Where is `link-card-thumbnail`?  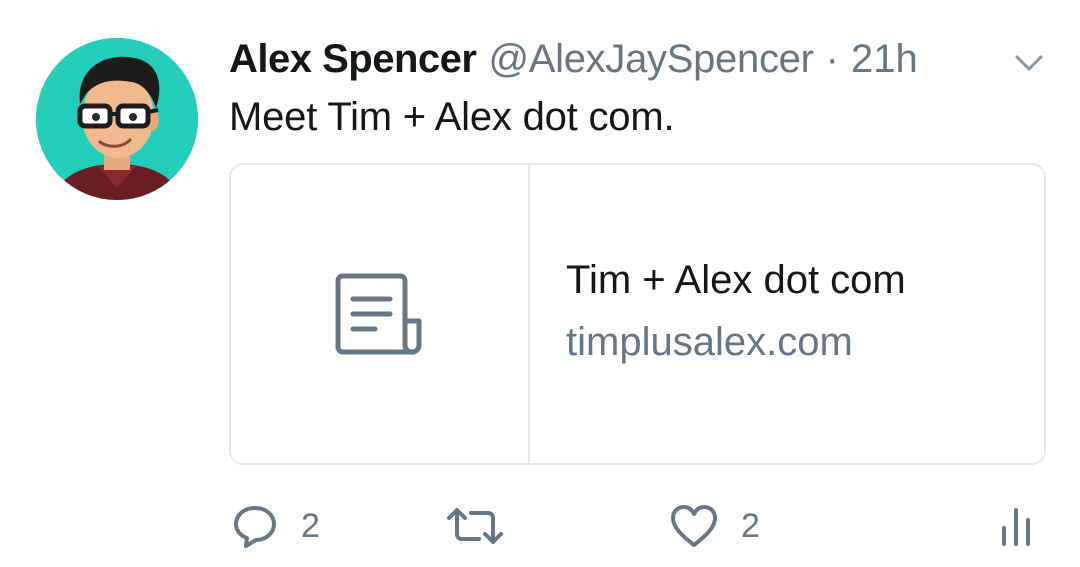 link-card-thumbnail is located at coordinates (380, 314).